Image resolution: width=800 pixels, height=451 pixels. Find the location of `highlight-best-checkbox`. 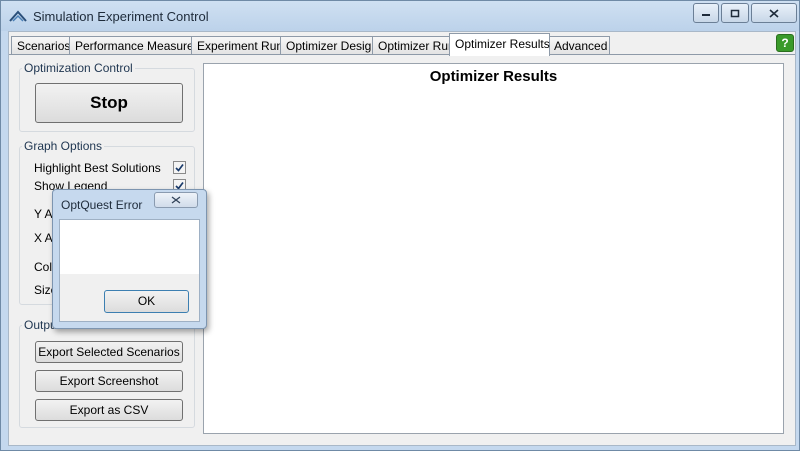

highlight-best-checkbox is located at coordinates (179, 167).